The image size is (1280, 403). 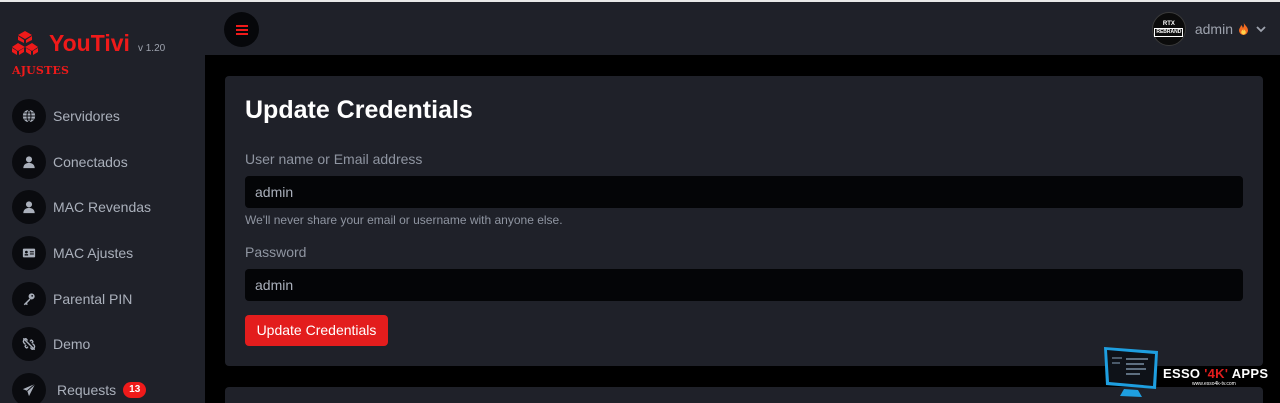 What do you see at coordinates (1168, 24) in the screenshot?
I see `avatar-text: RTX` at bounding box center [1168, 24].